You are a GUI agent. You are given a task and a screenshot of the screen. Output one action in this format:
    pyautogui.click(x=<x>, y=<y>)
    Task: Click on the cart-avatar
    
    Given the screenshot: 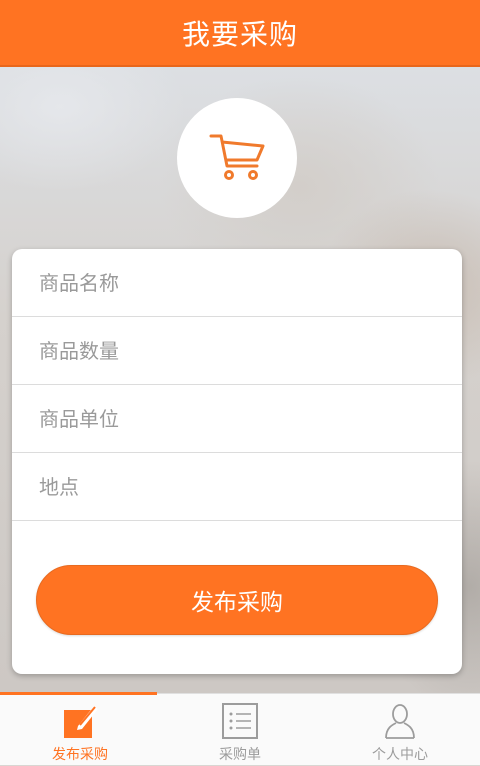 What is the action you would take?
    pyautogui.click(x=237, y=158)
    